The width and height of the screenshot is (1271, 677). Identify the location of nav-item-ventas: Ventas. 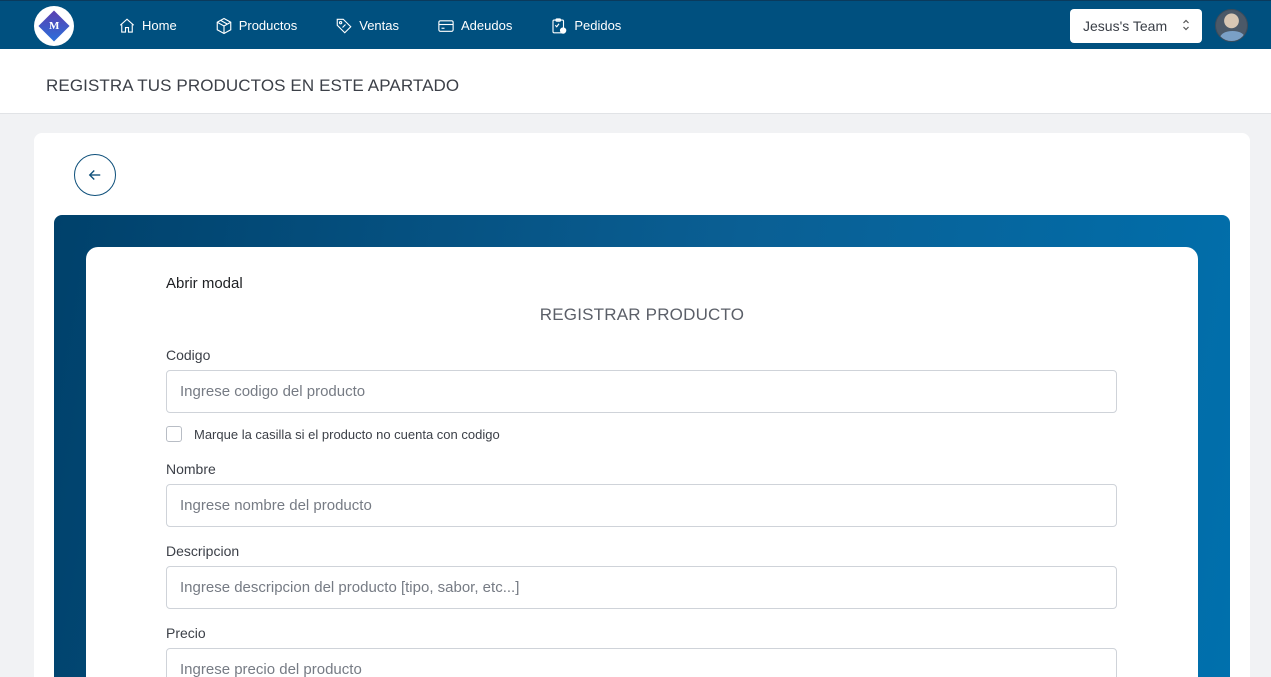
(367, 26).